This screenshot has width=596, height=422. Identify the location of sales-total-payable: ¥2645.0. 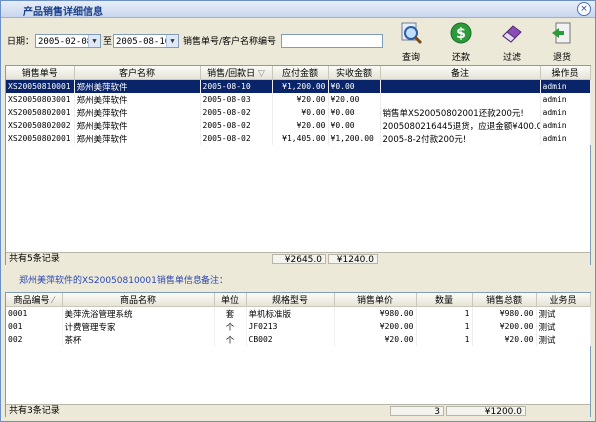
(299, 259).